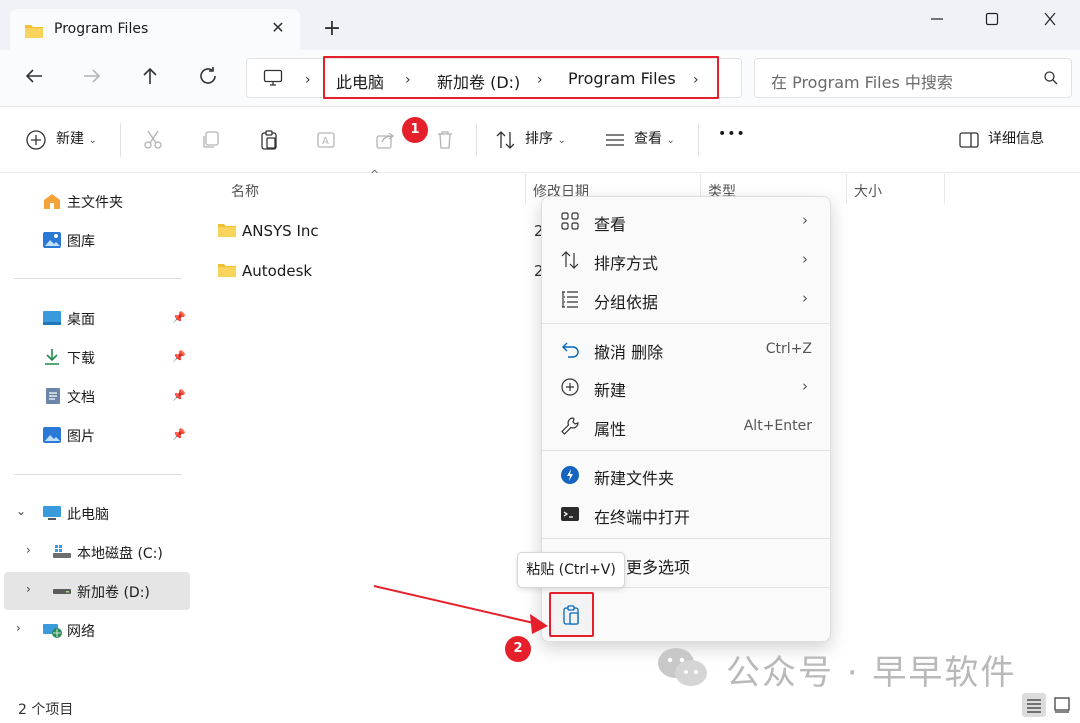 The image size is (1080, 723). Describe the element at coordinates (210, 78) in the screenshot. I see `refresh-button` at that location.